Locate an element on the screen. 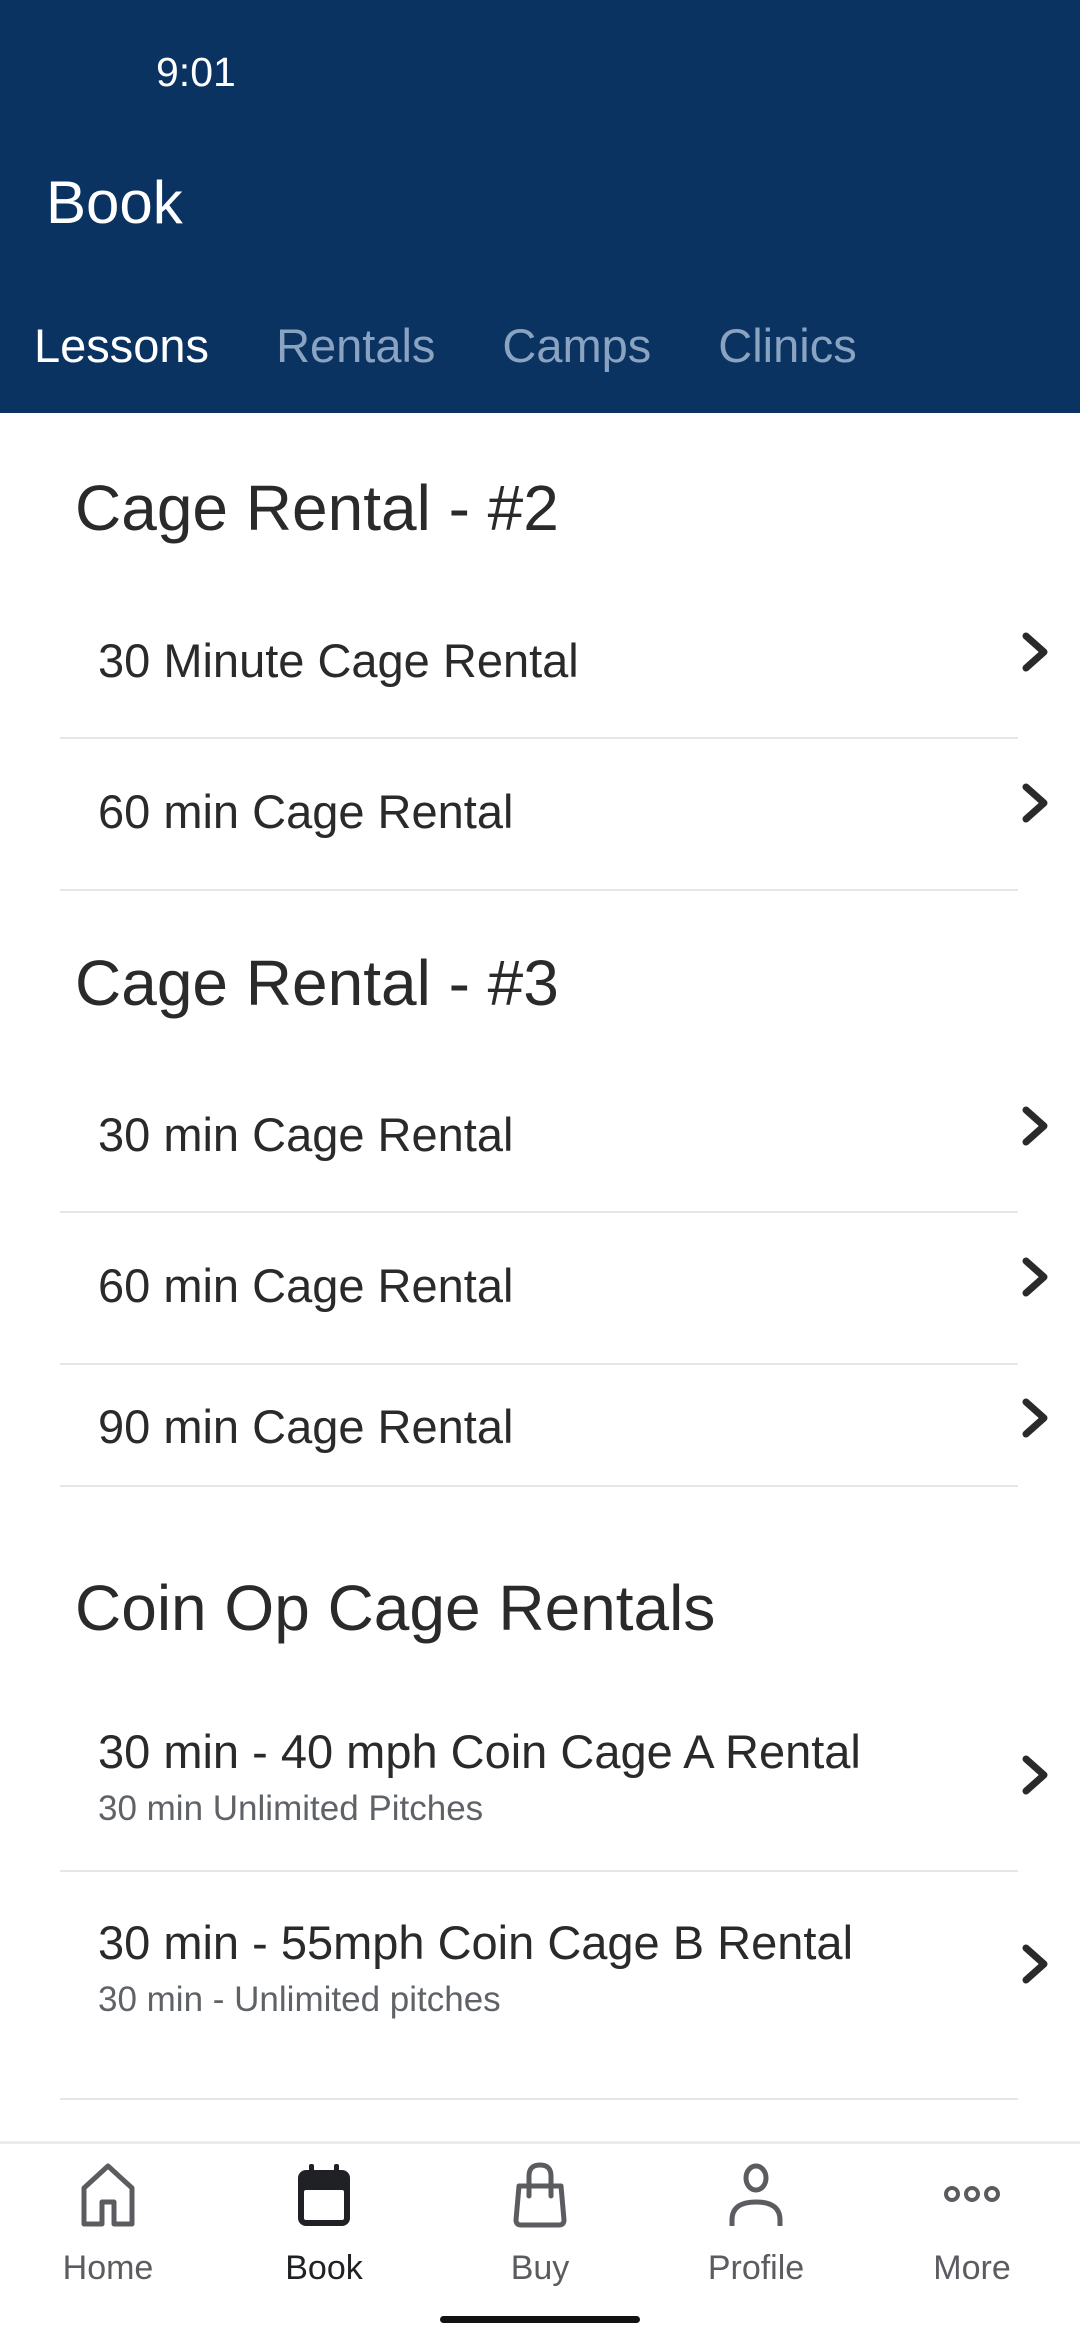  section-heading: Cage Rental - #2 is located at coordinates (317, 508).